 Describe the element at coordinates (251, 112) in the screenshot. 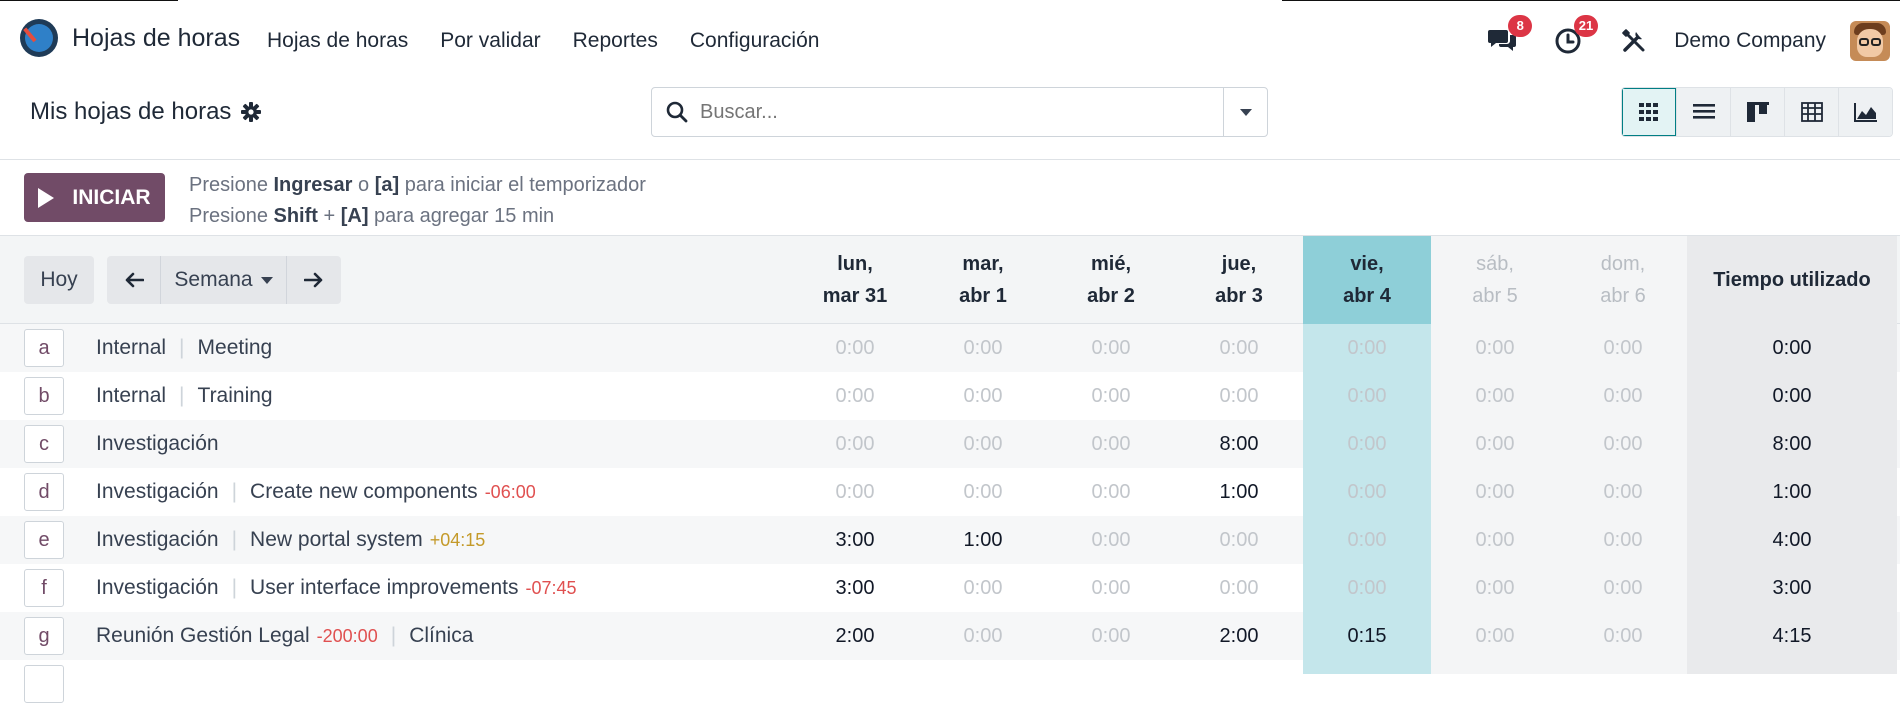

I see `gear-icon` at that location.